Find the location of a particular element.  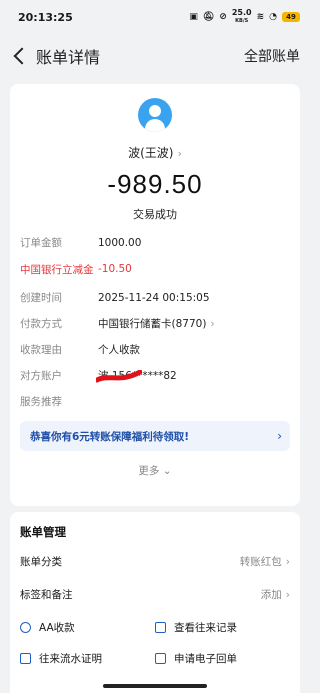

counterparty-row: 对方账户 波 156******82 is located at coordinates (98, 376).